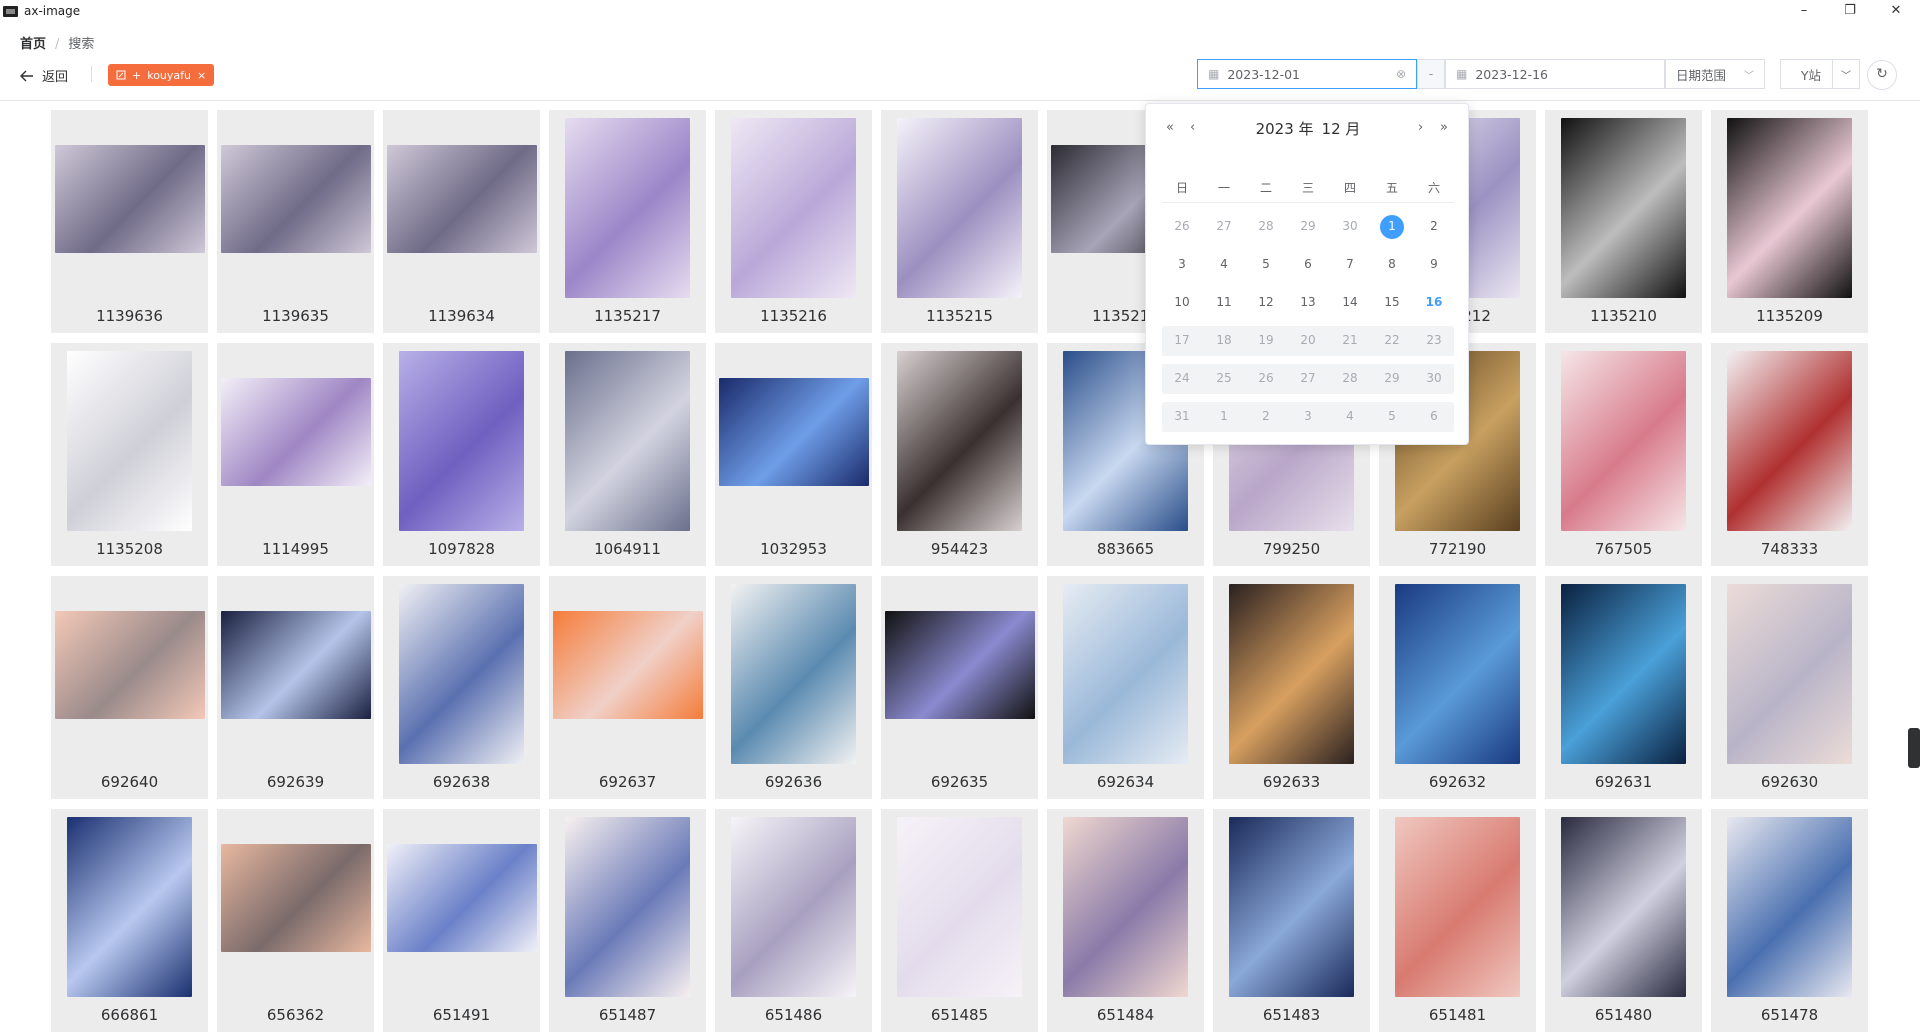 This screenshot has width=1920, height=1033. Describe the element at coordinates (129, 687) in the screenshot. I see `image-card: 692640` at that location.